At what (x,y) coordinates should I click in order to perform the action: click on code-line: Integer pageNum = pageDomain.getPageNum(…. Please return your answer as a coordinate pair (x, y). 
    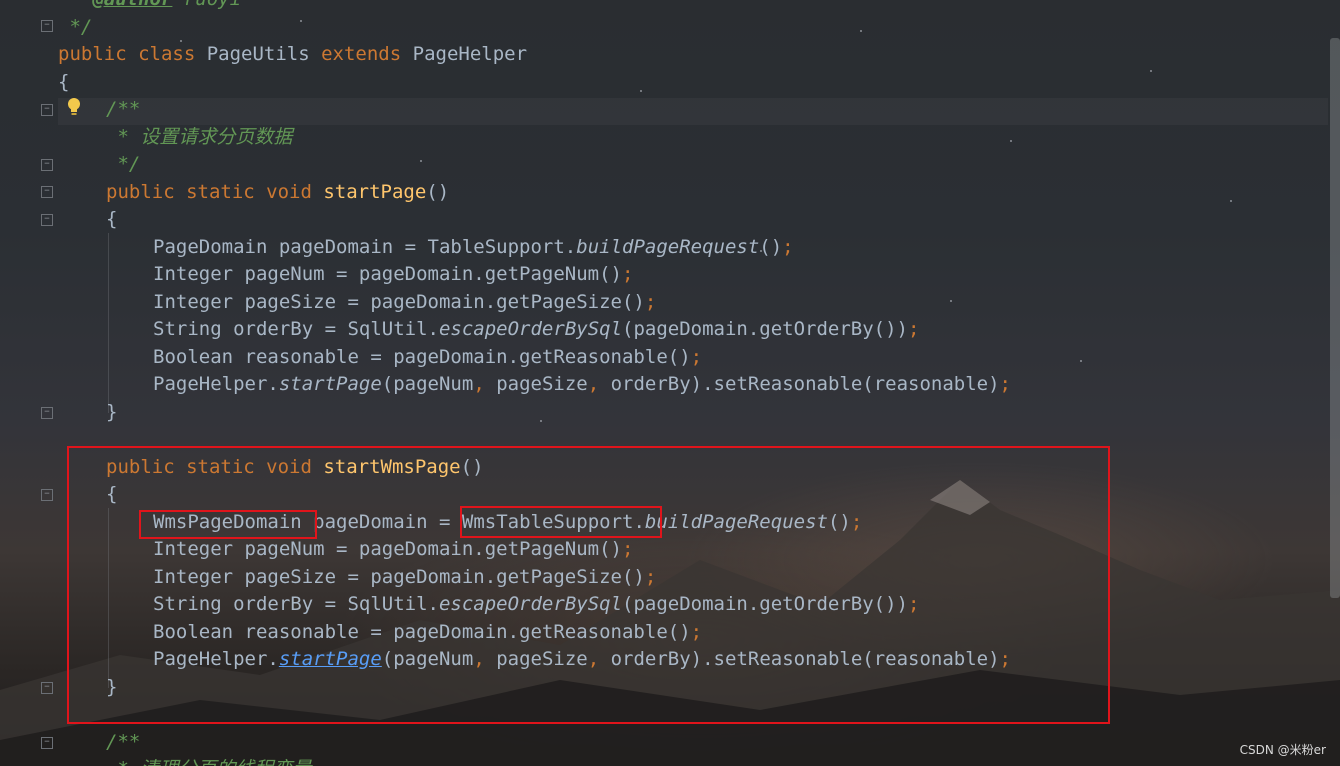
    Looking at the image, I should click on (393, 274).